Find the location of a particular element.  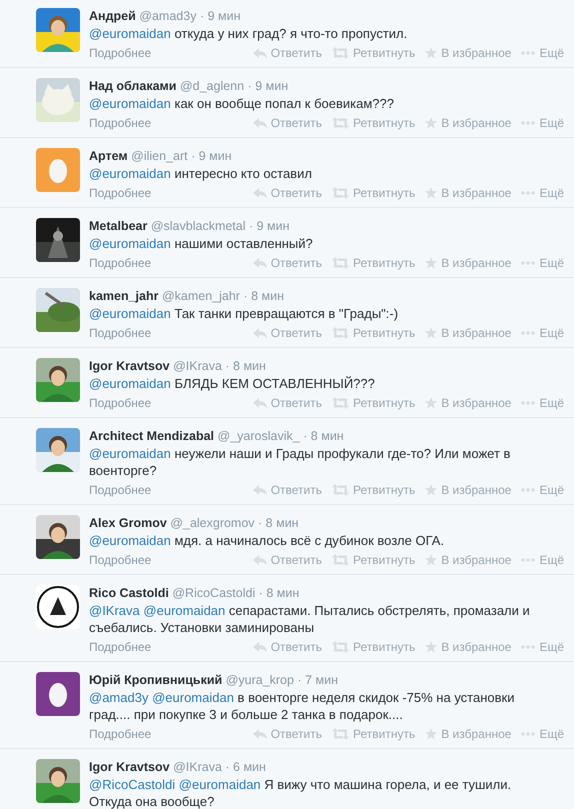

user-name: Alex Gromov is located at coordinates (128, 523).